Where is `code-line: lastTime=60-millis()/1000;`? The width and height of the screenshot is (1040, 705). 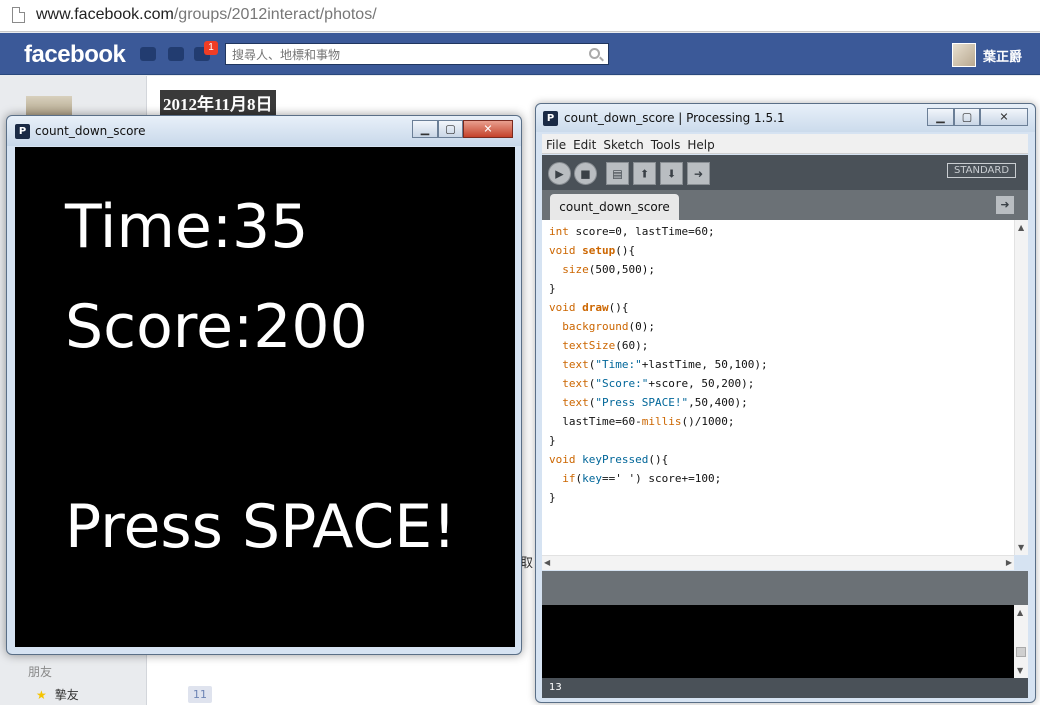
code-line: lastTime=60-millis()/1000; is located at coordinates (642, 421).